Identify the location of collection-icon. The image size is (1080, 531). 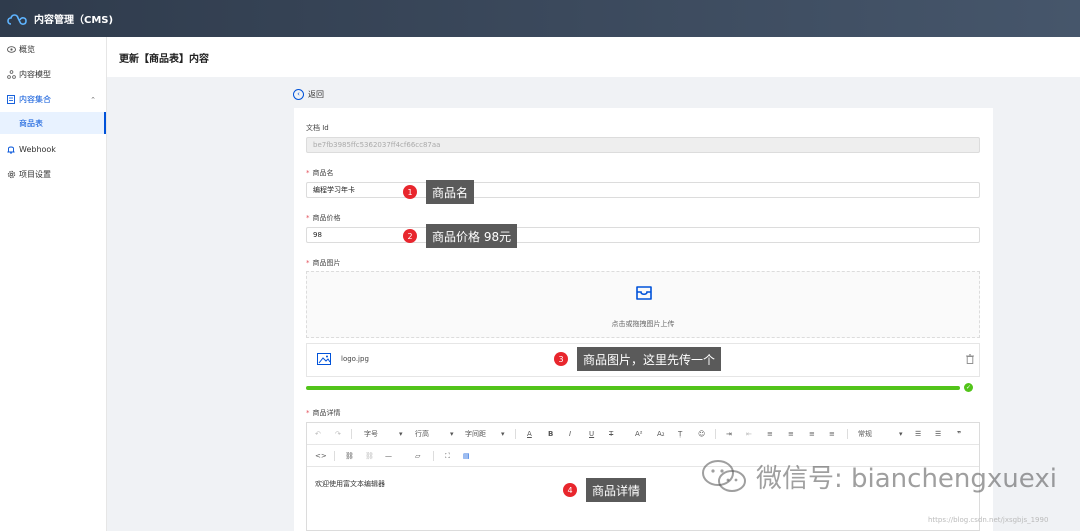
(11, 100).